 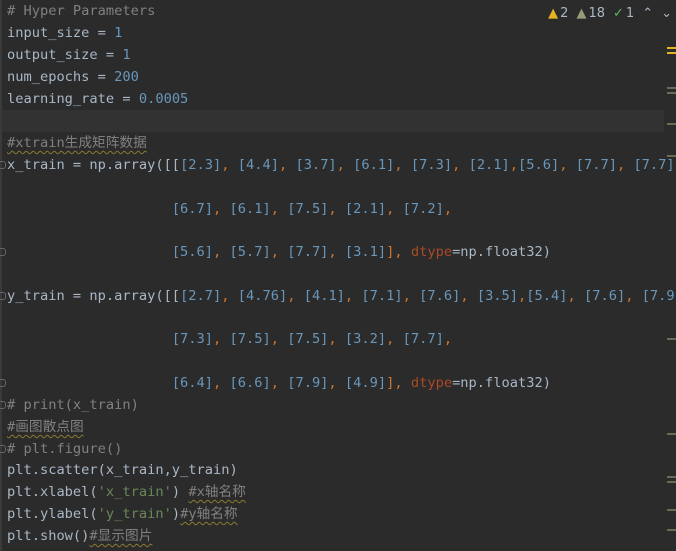 What do you see at coordinates (423, 209) in the screenshot?
I see `array-element: [7.2]` at bounding box center [423, 209].